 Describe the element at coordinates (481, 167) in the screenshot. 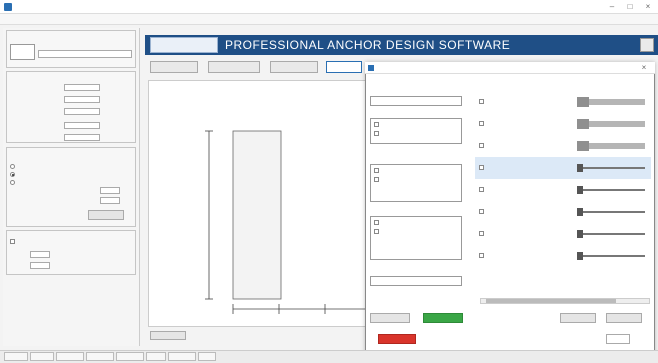

I see `product-row-4-checkbox` at that location.